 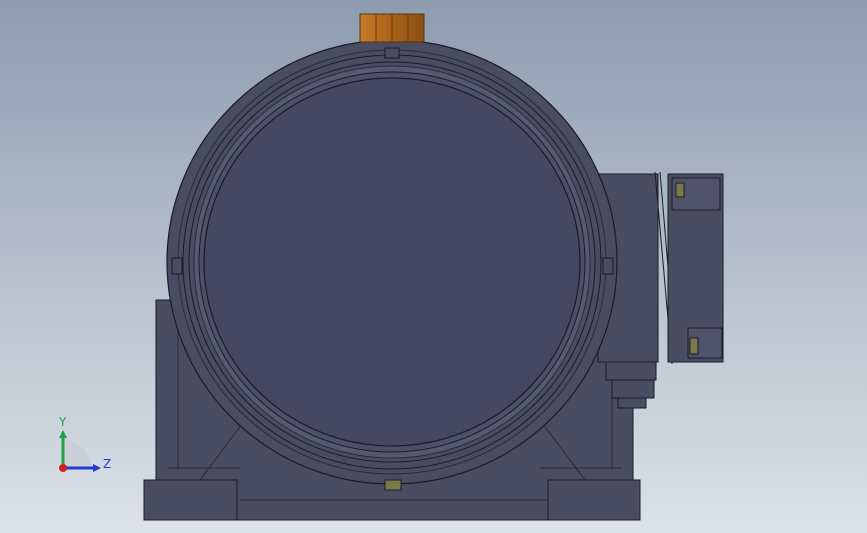 What do you see at coordinates (97, 468) in the screenshot?
I see `z-arrow-head` at bounding box center [97, 468].